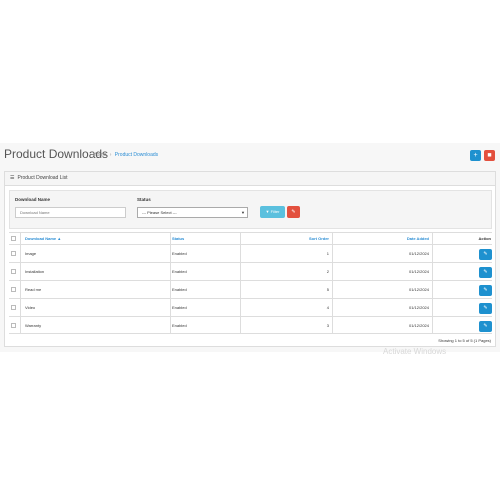 Image resolution: width=500 pixels, height=500 pixels. I want to click on chevron-down-icon: ▼, so click(243, 212).